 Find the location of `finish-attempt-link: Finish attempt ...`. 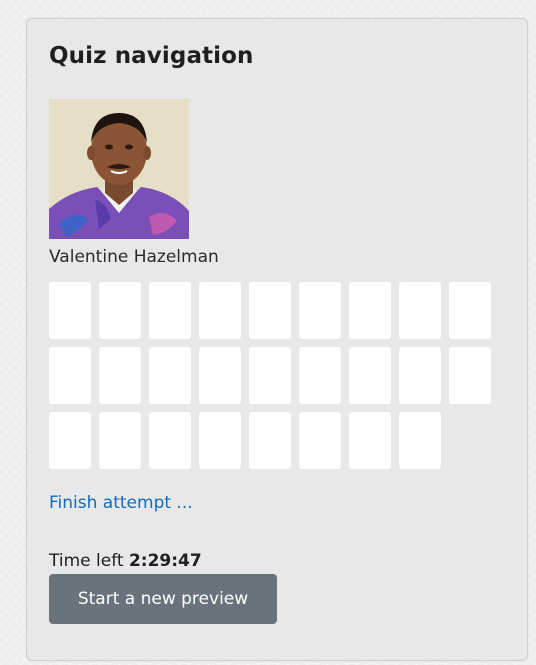

finish-attempt-link: Finish attempt ... is located at coordinates (121, 503).